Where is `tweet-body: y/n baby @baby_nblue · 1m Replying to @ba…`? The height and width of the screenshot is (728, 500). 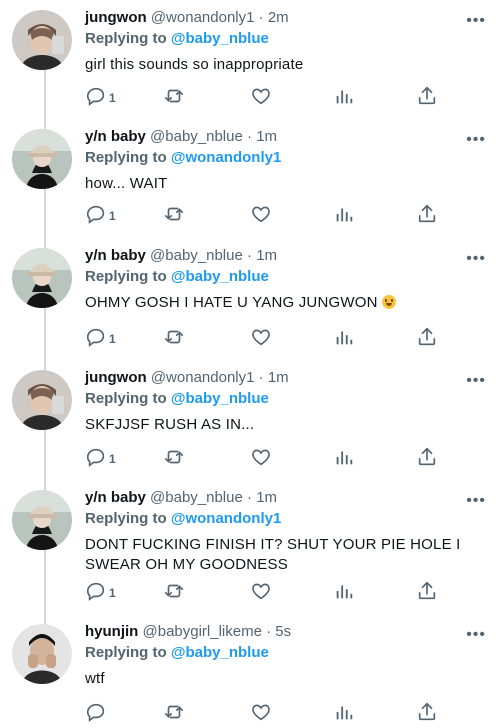 tweet-body: y/n baby @baby_nblue · 1m Replying to @ba… is located at coordinates (283, 279).